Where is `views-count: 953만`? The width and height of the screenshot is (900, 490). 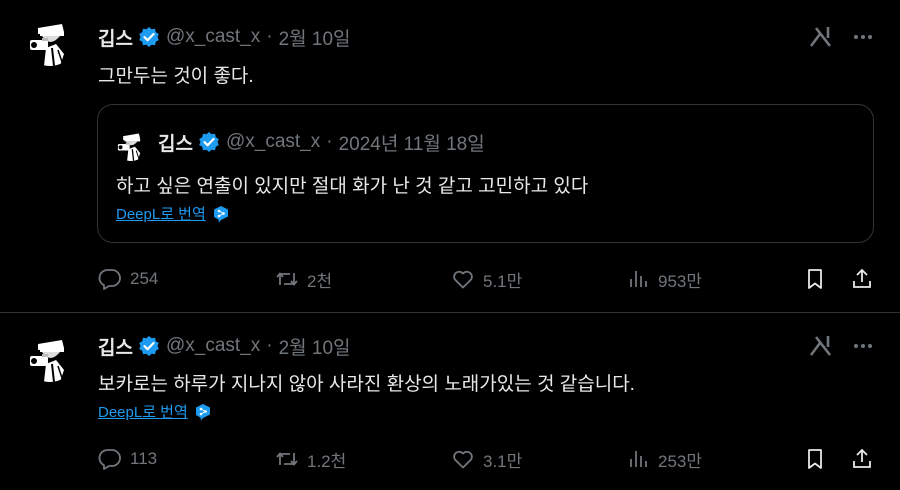 views-count: 953만 is located at coordinates (680, 281).